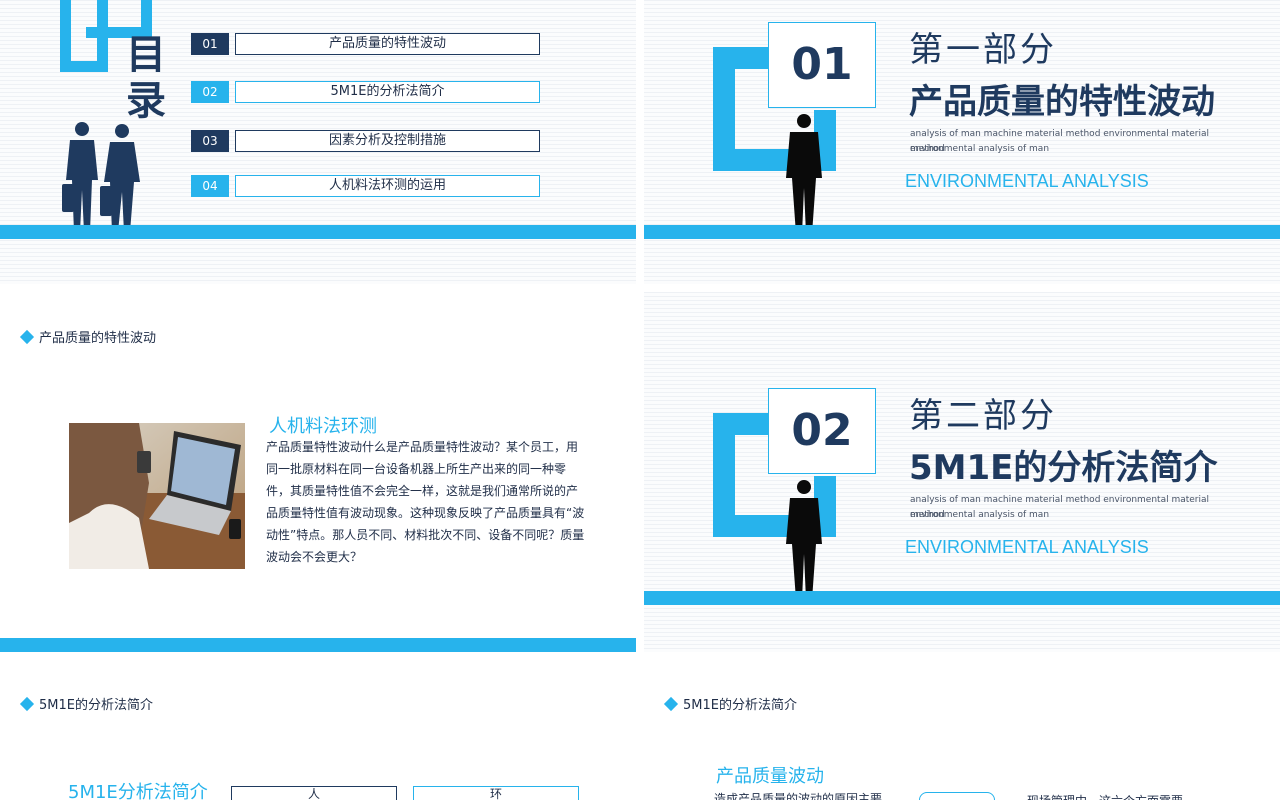 The image size is (1280, 800). I want to click on bl-breadcrumb-label: 5M1E的分析法简介, so click(96, 705).